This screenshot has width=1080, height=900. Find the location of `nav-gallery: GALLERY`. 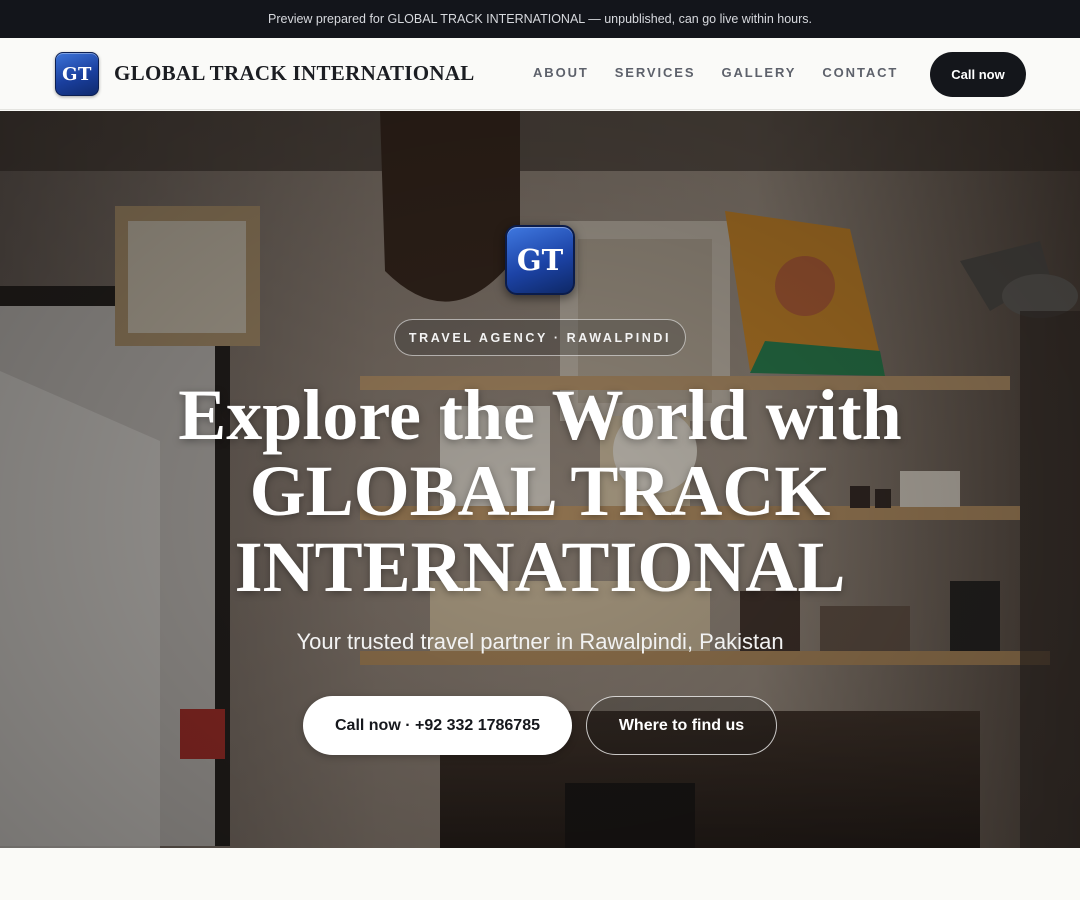

nav-gallery: GALLERY is located at coordinates (758, 72).